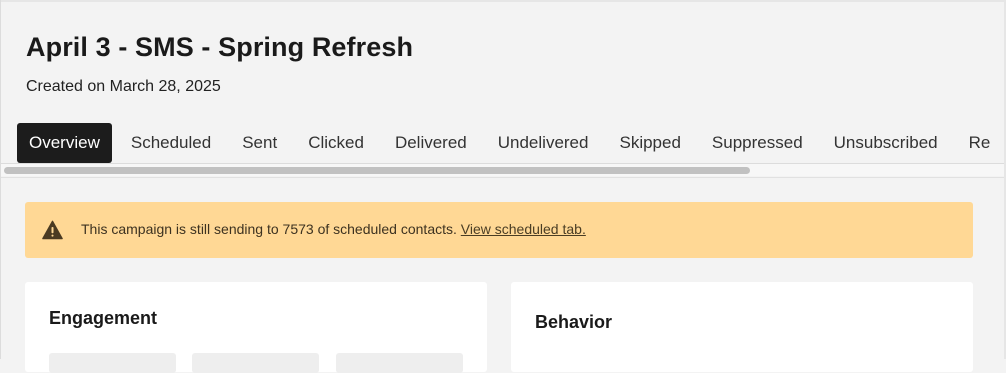 This screenshot has width=1006, height=373. I want to click on warning-icon, so click(52, 230).